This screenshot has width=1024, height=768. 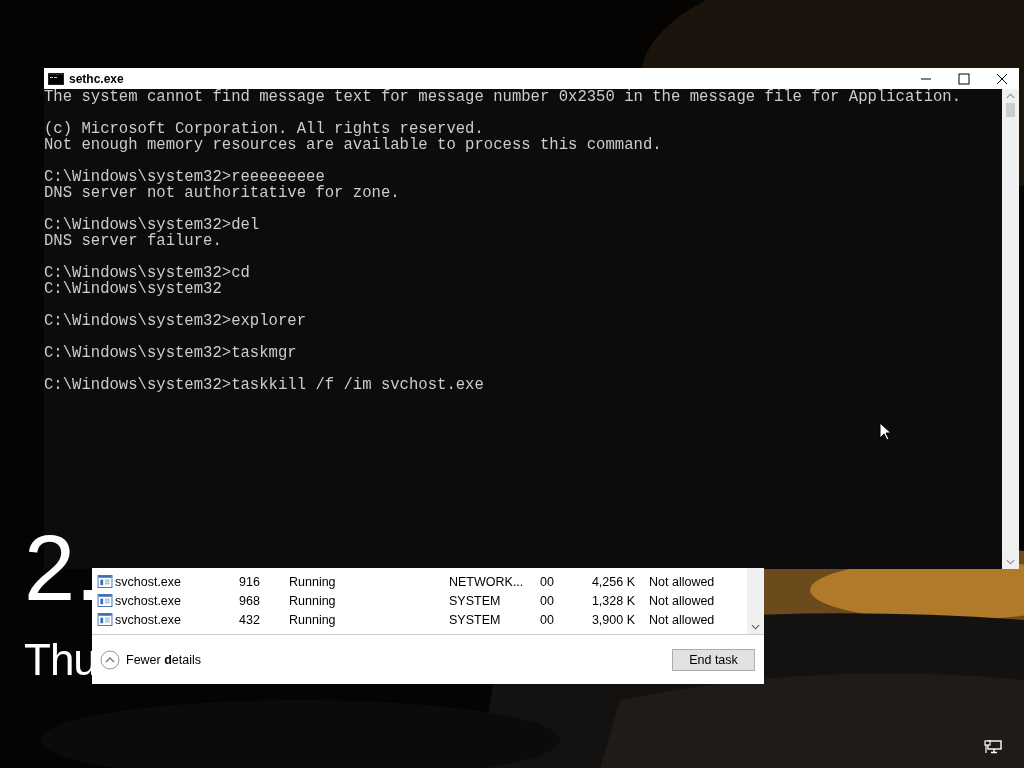 I want to click on fewer-details-button: Fewer details, so click(x=151, y=659).